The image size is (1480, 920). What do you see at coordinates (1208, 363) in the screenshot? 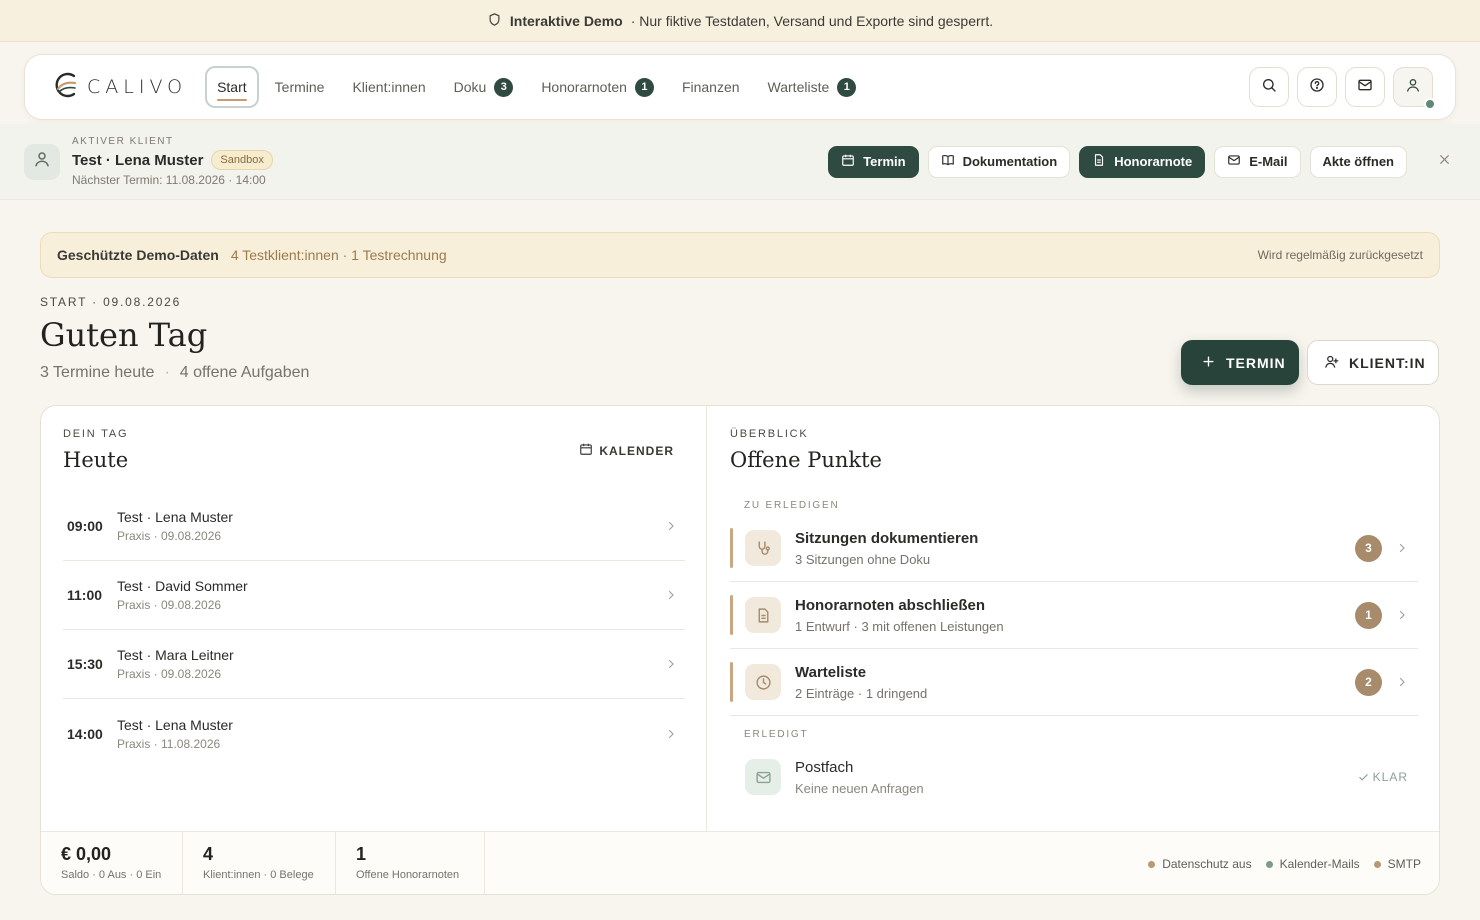
I see `plus-icon` at bounding box center [1208, 363].